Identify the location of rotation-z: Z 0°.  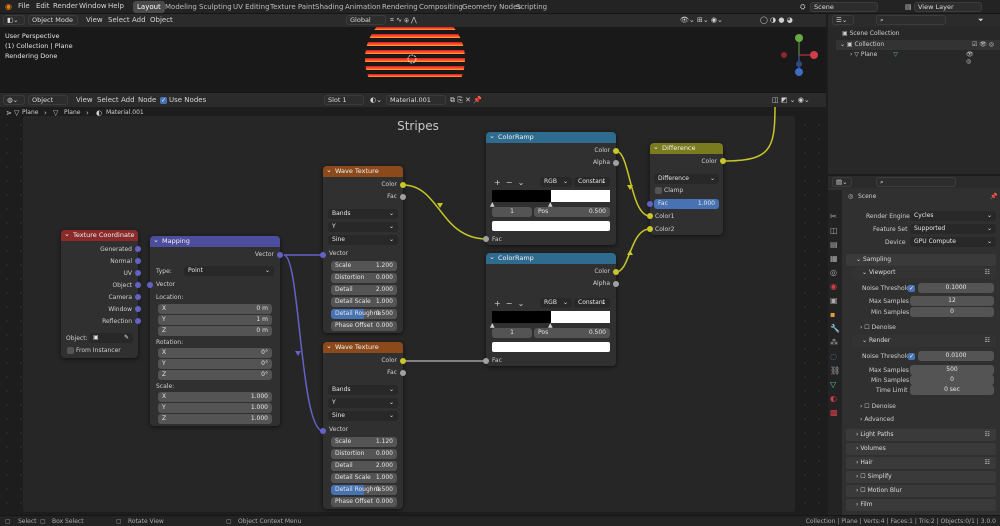
(215, 375).